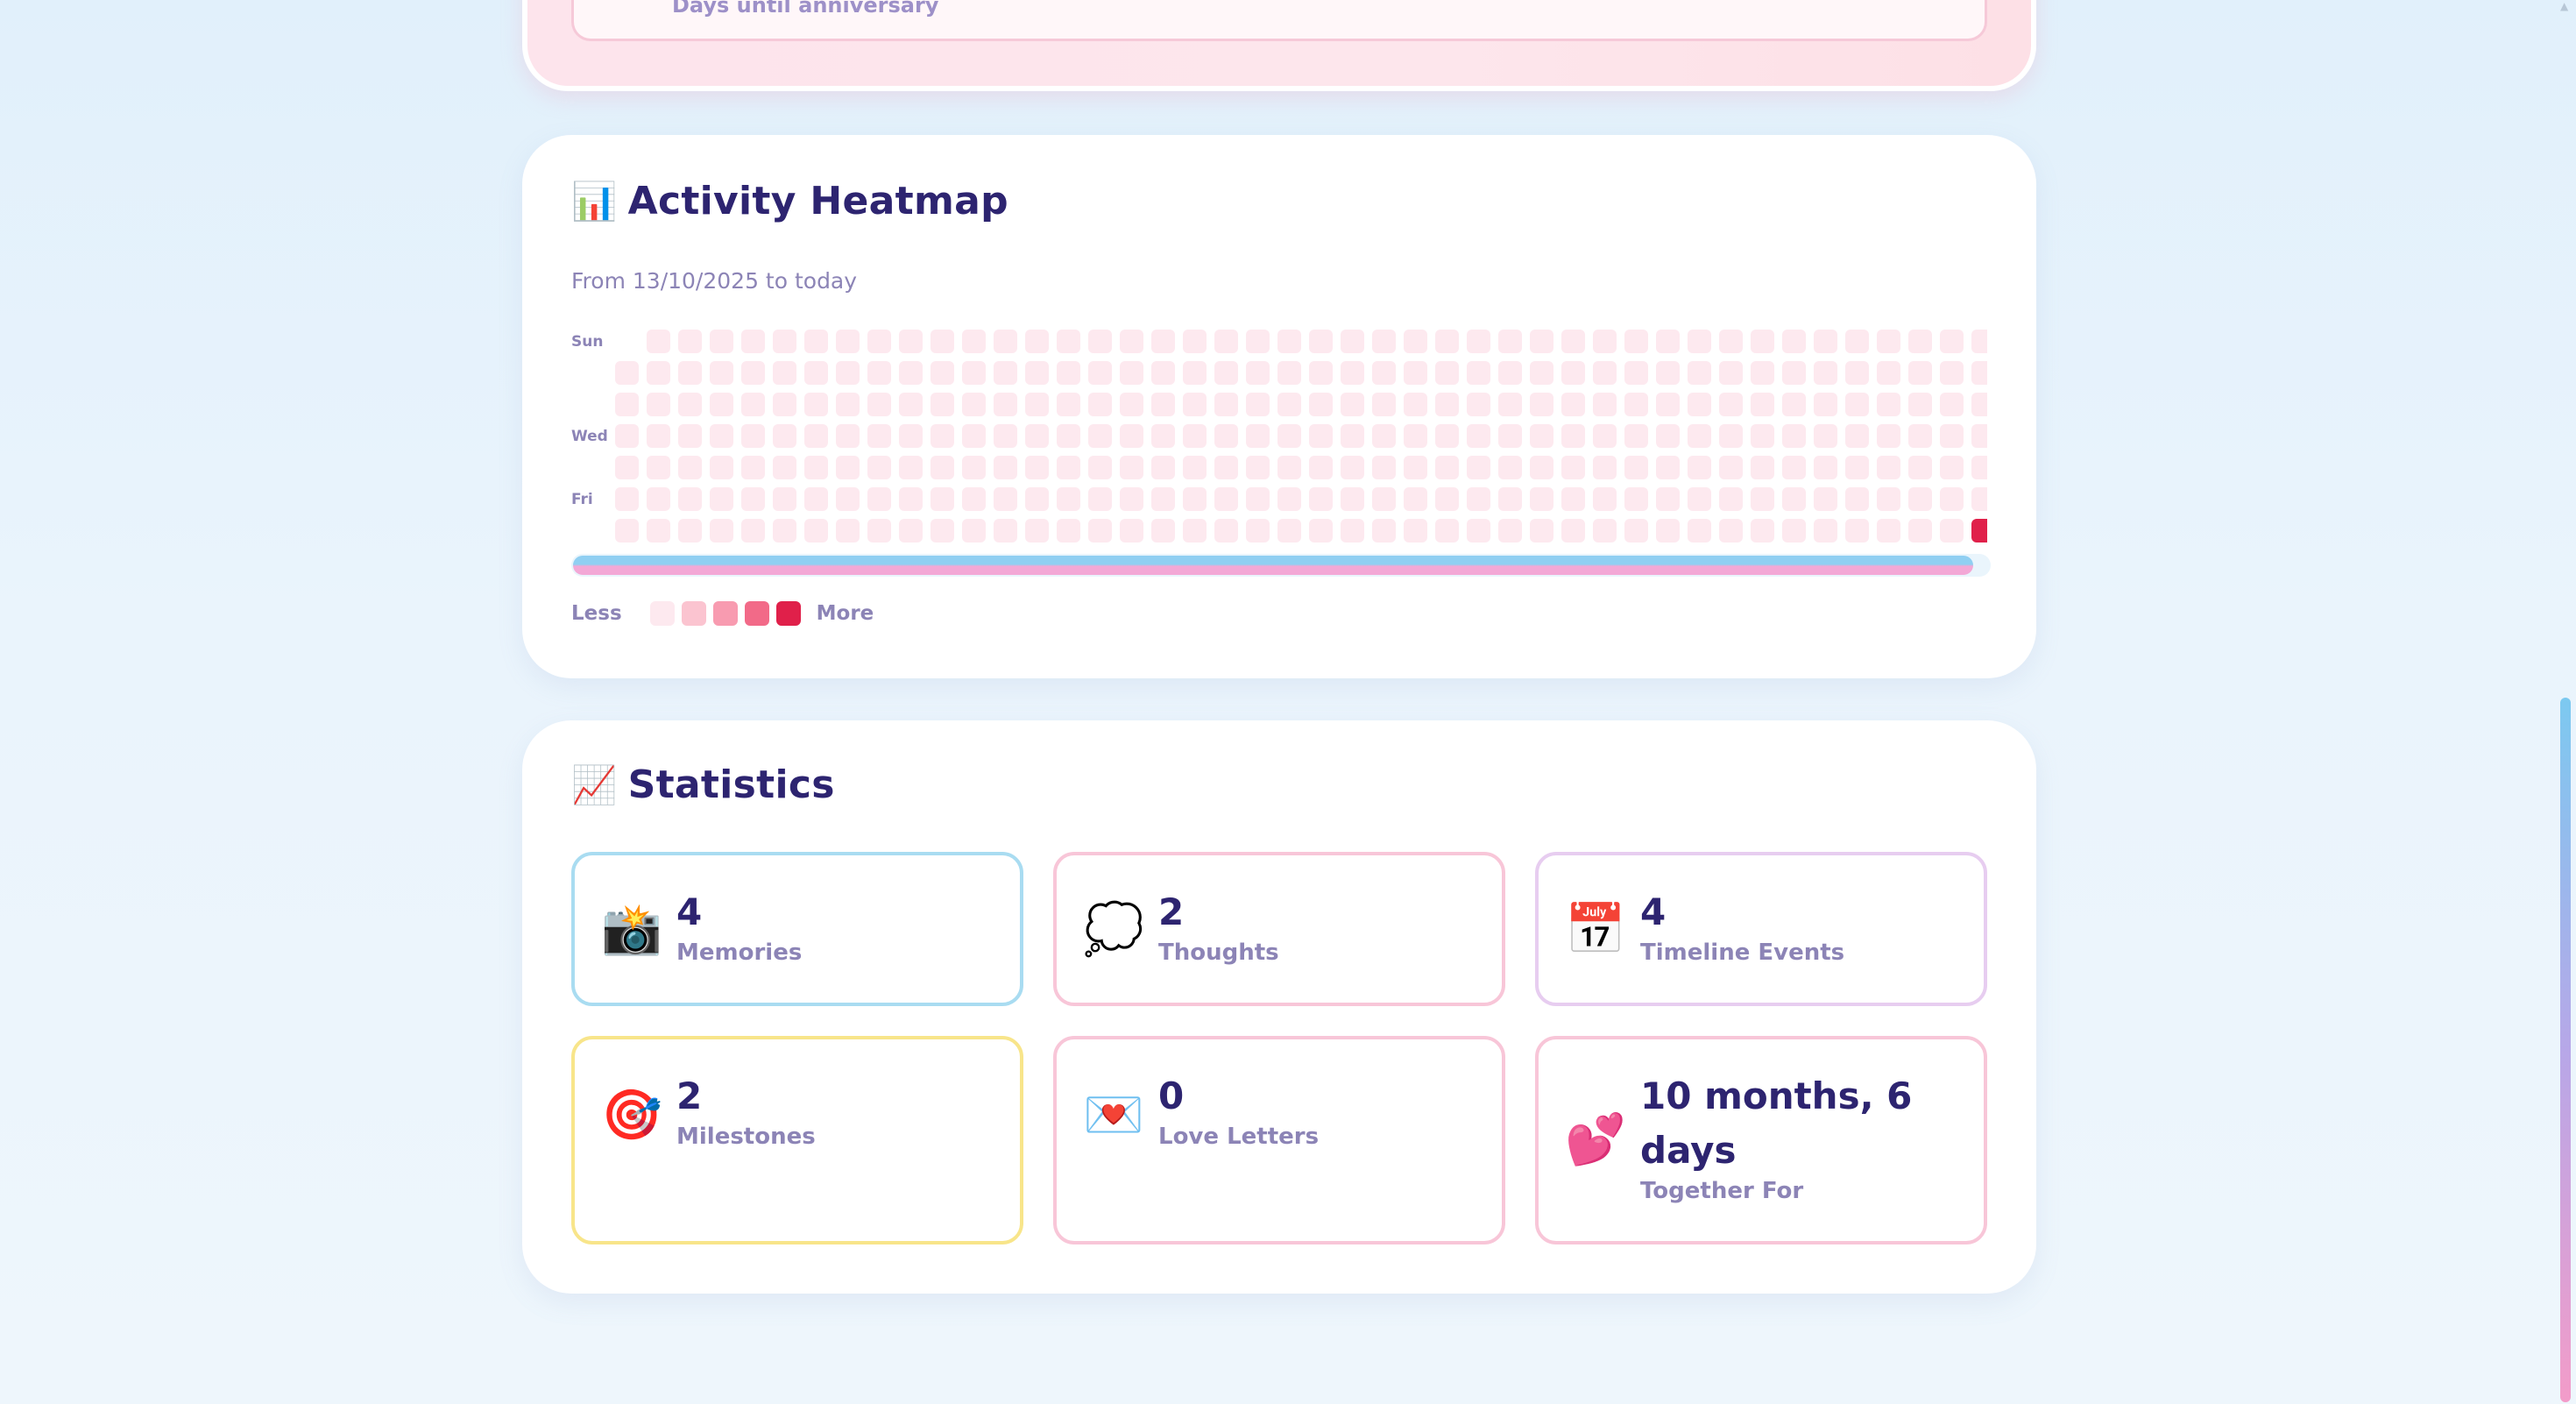 This screenshot has width=2576, height=1404. What do you see at coordinates (1761, 929) in the screenshot?
I see `stat-tile-timeline-events: 📅 4 Timeline Events` at bounding box center [1761, 929].